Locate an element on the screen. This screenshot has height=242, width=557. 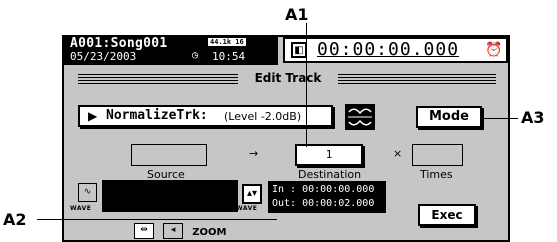
out-time: Out: 00:00:02.000 is located at coordinates (323, 203).